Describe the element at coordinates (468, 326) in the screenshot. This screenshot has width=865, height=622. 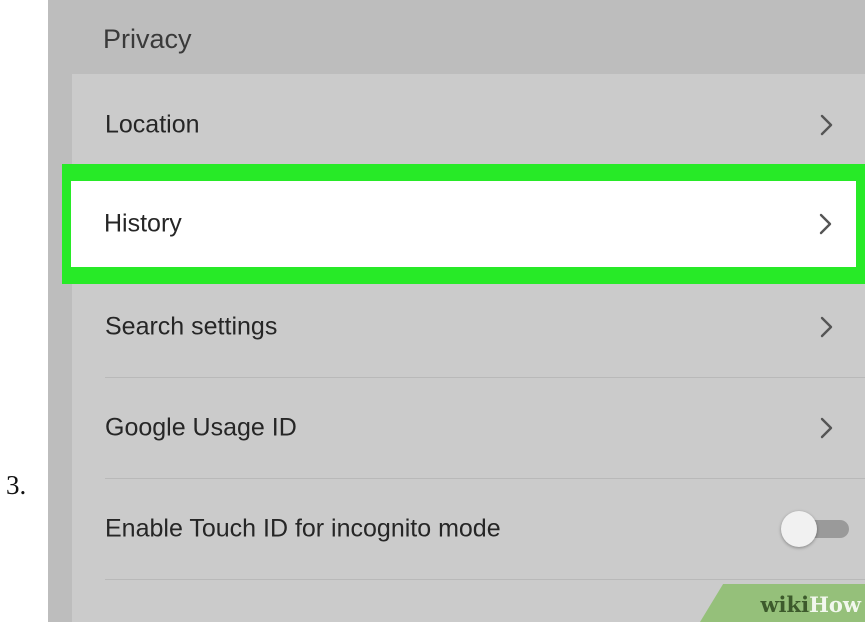
I see `settings-item-search-settings: Search settings` at that location.